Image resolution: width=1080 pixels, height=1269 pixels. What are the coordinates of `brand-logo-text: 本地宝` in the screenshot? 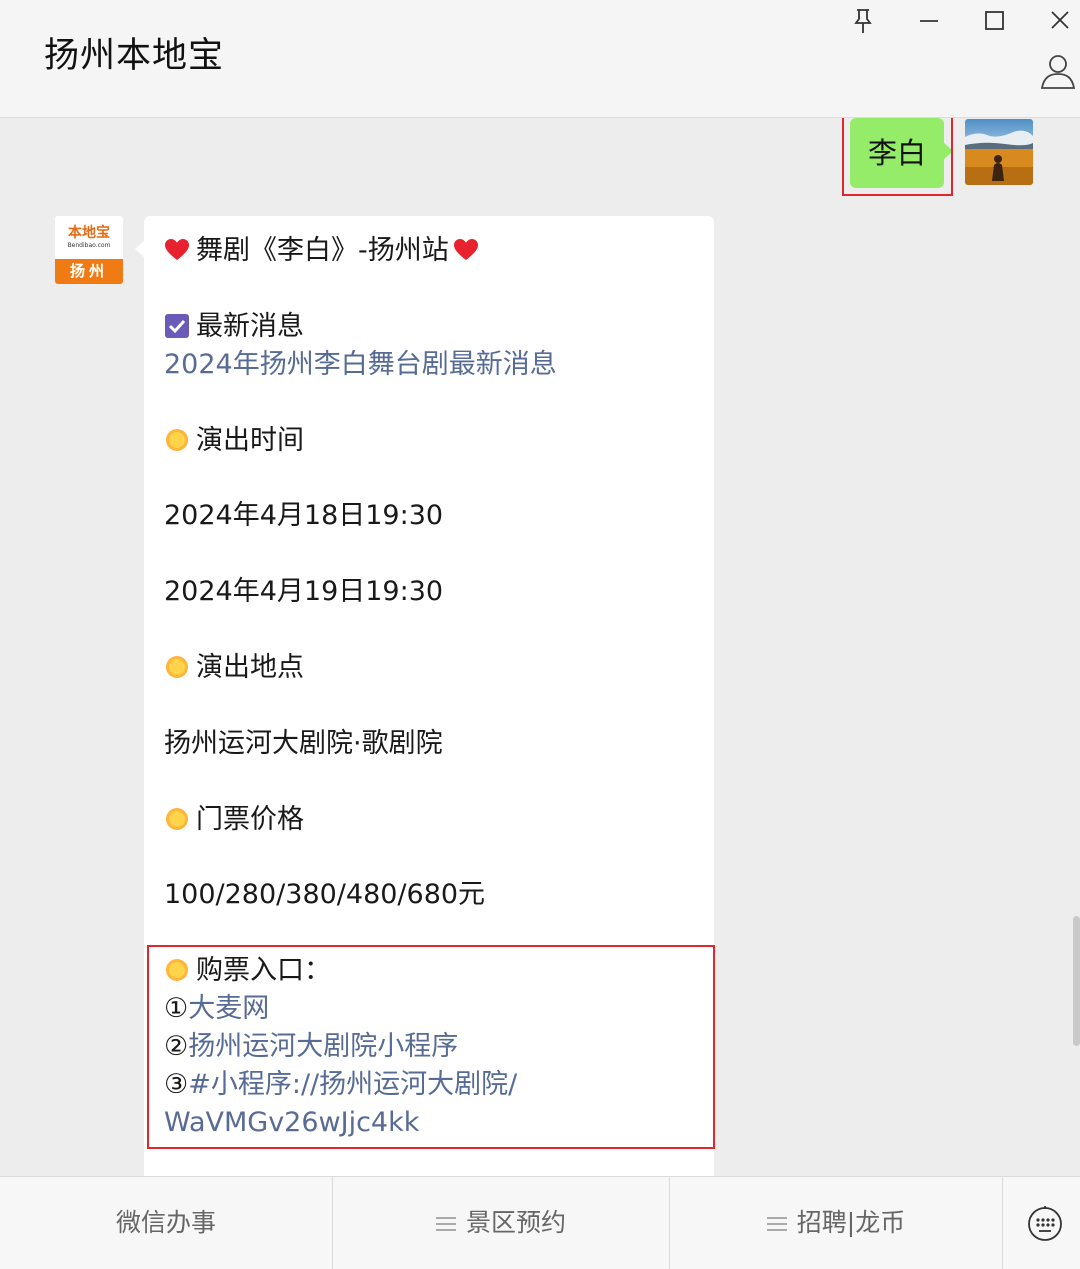 It's located at (89, 233).